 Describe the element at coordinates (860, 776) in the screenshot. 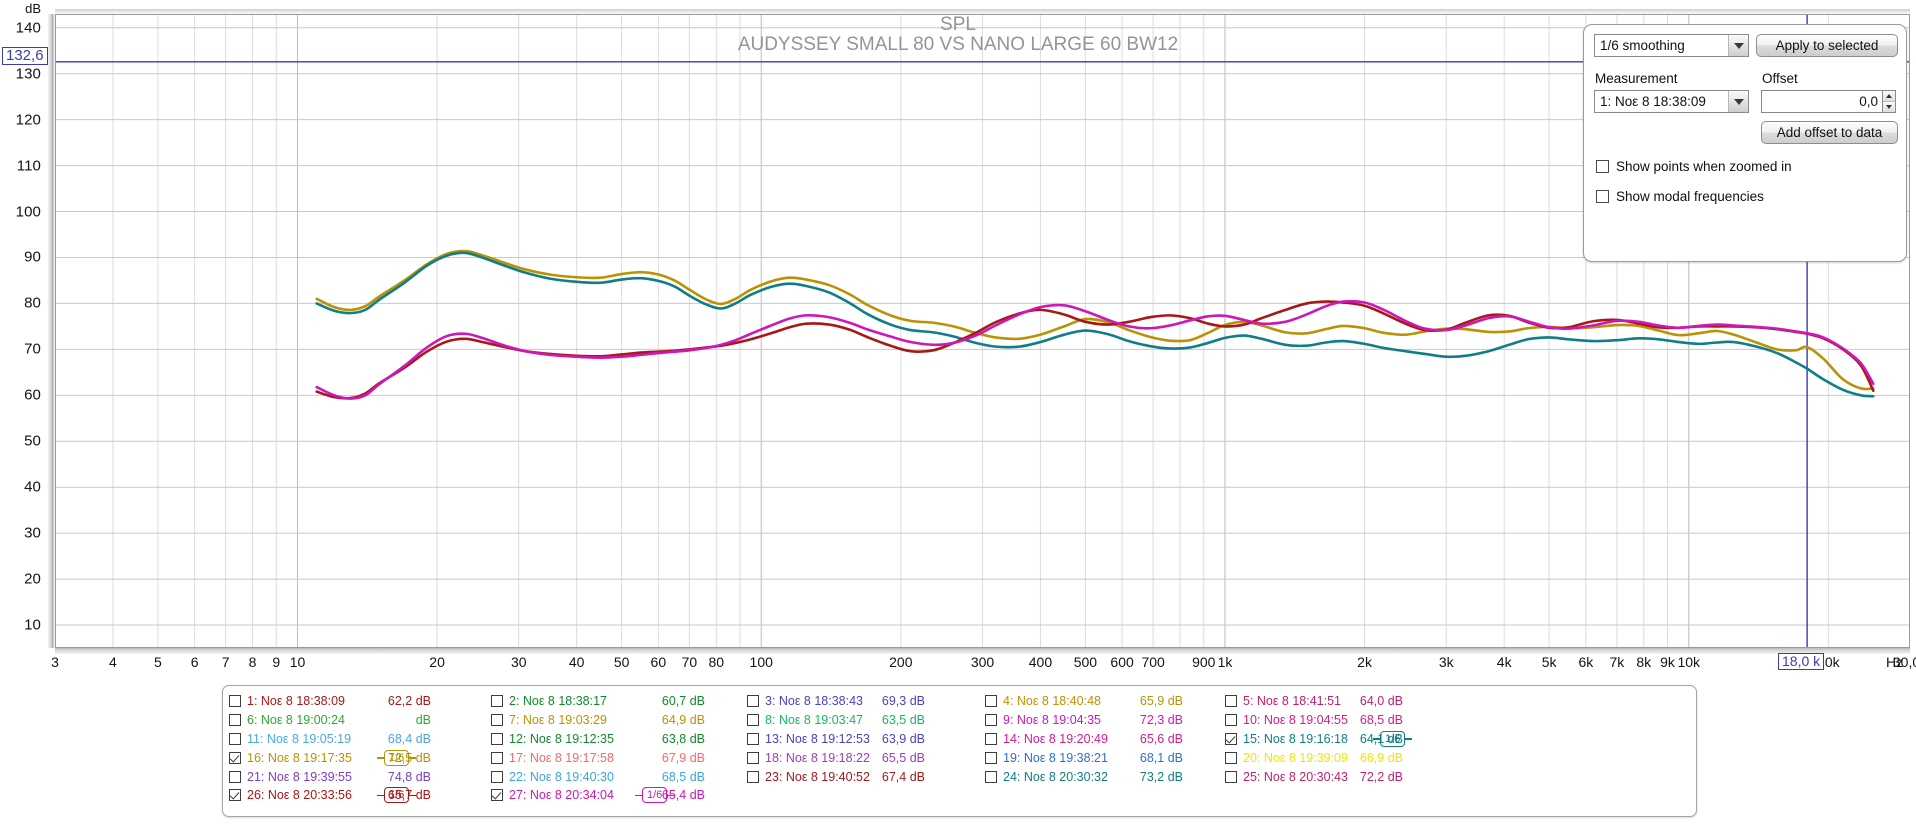

I see `legend-item: 23: Νοε 8 19:40:52 67,4 dB` at that location.